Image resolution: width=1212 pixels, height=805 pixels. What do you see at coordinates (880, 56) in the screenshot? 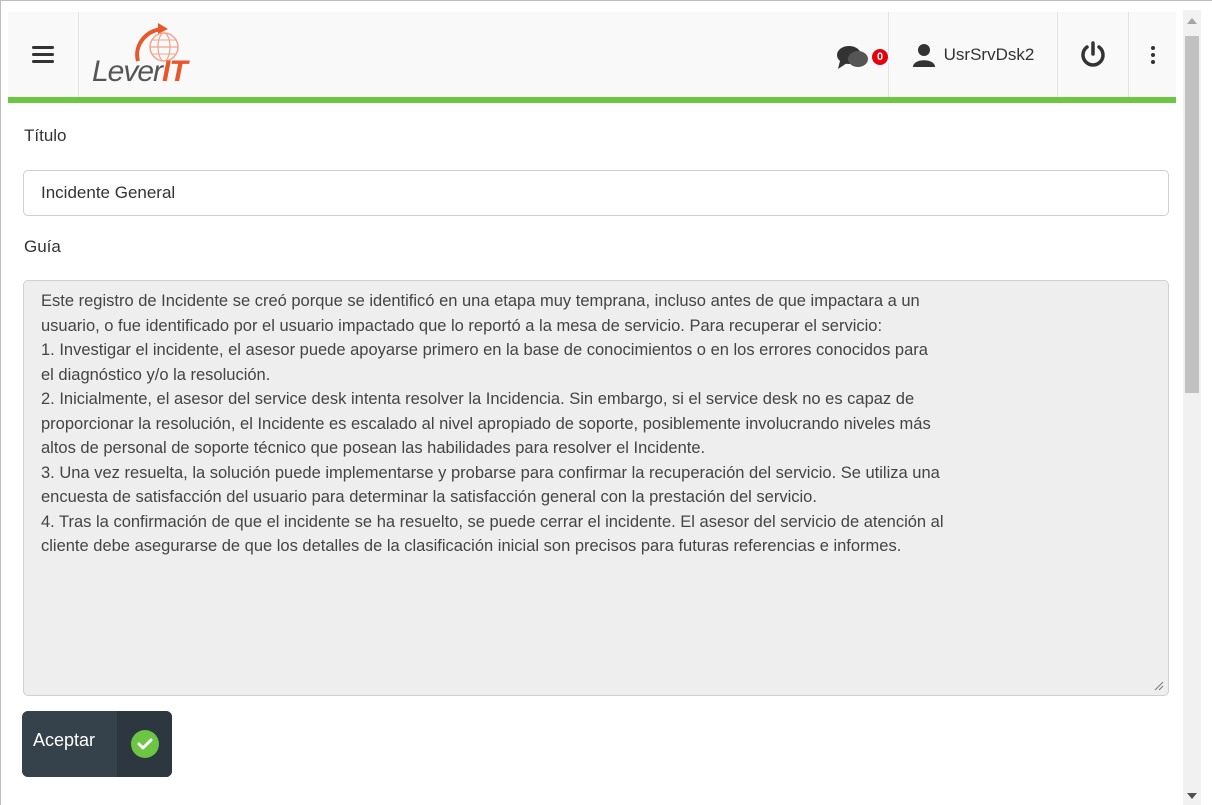
I see `notification-count-badge: 0` at bounding box center [880, 56].